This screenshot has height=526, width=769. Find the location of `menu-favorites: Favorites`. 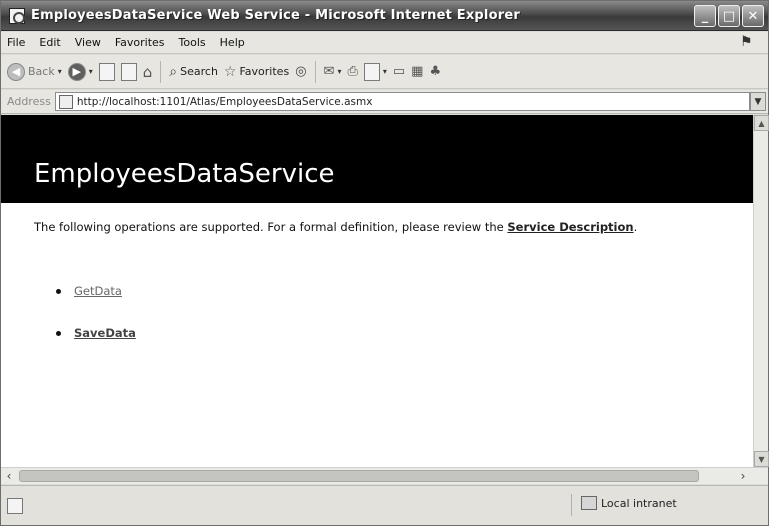

menu-favorites: Favorites is located at coordinates (140, 42).